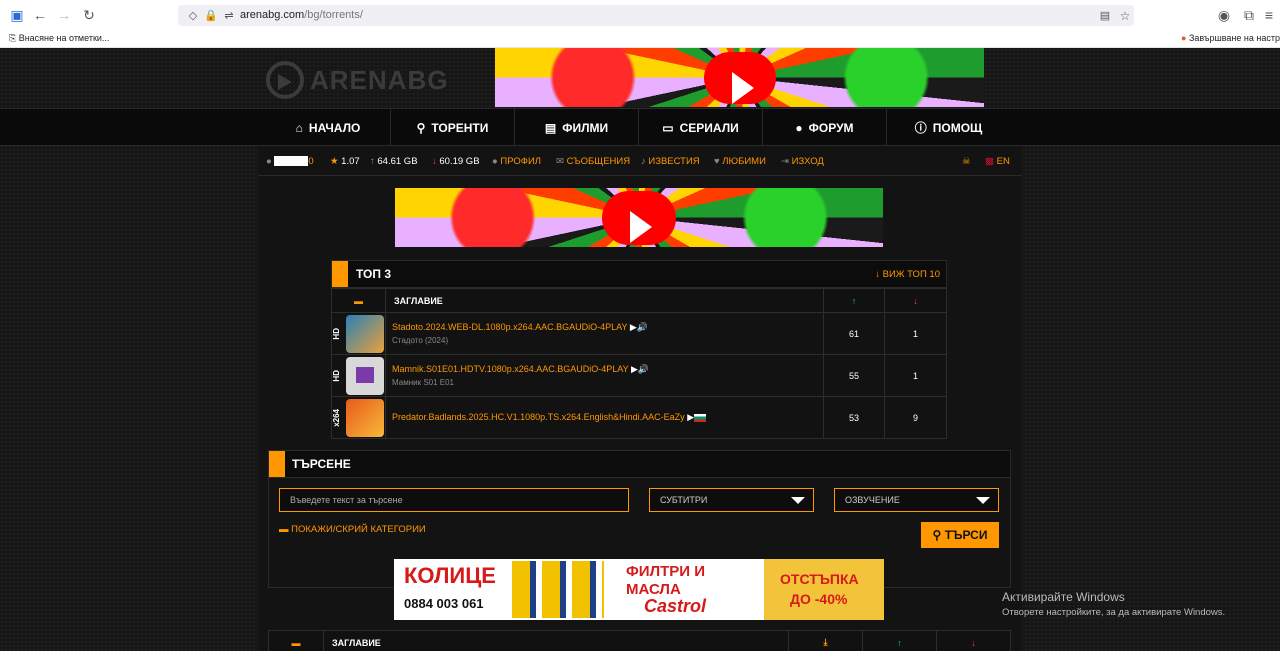 The height and width of the screenshot is (651, 1280). What do you see at coordinates (960, 535) in the screenshot?
I see `search-button: ⚲ ТЪРСИ` at bounding box center [960, 535].